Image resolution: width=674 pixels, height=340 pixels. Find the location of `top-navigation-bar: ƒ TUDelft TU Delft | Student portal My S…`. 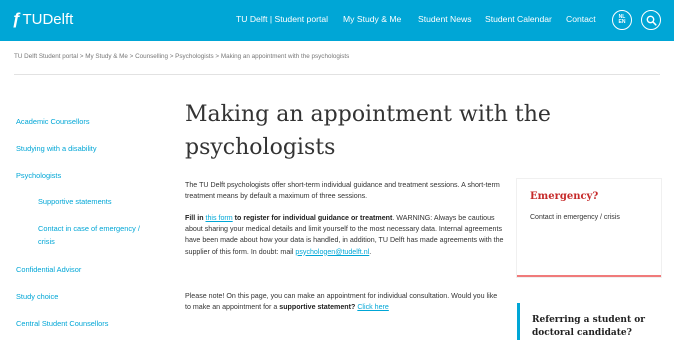

top-navigation-bar: ƒ TUDelft TU Delft | Student portal My S… is located at coordinates (337, 20).